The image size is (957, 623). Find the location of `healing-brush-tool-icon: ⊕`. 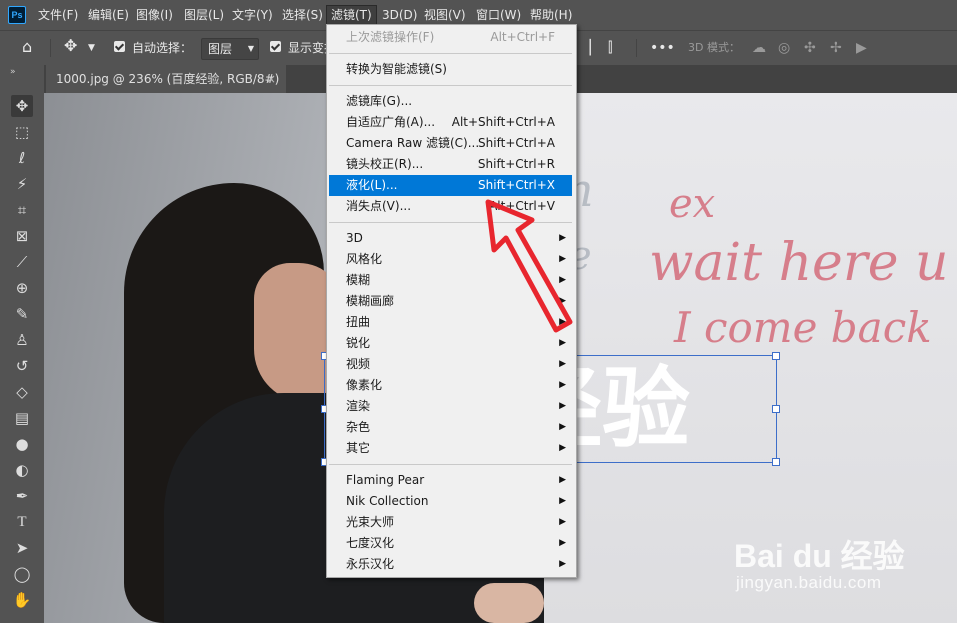

healing-brush-tool-icon: ⊕ is located at coordinates (22, 288).